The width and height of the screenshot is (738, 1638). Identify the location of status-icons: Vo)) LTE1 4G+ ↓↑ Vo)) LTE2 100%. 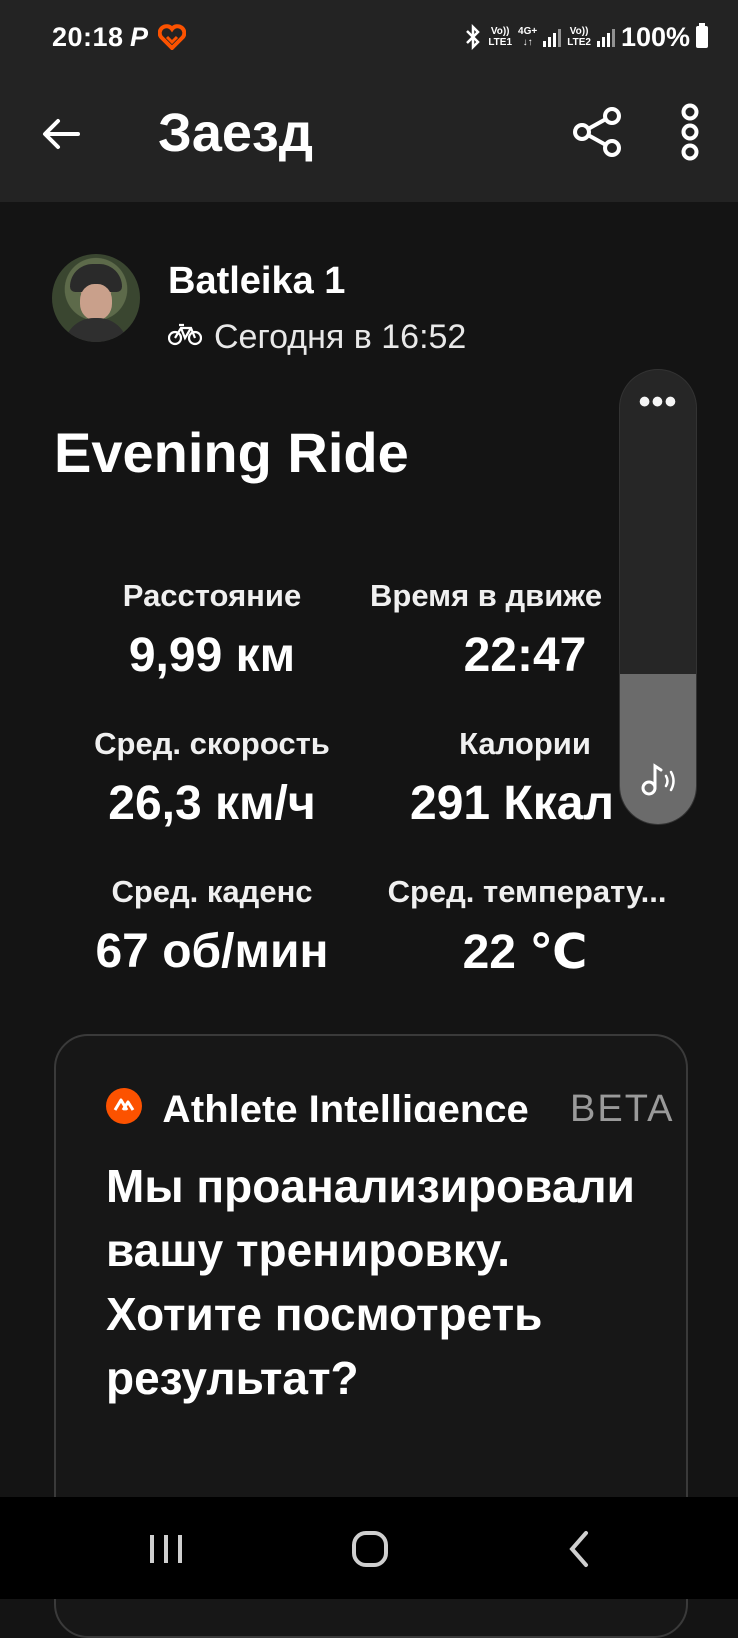
(586, 37).